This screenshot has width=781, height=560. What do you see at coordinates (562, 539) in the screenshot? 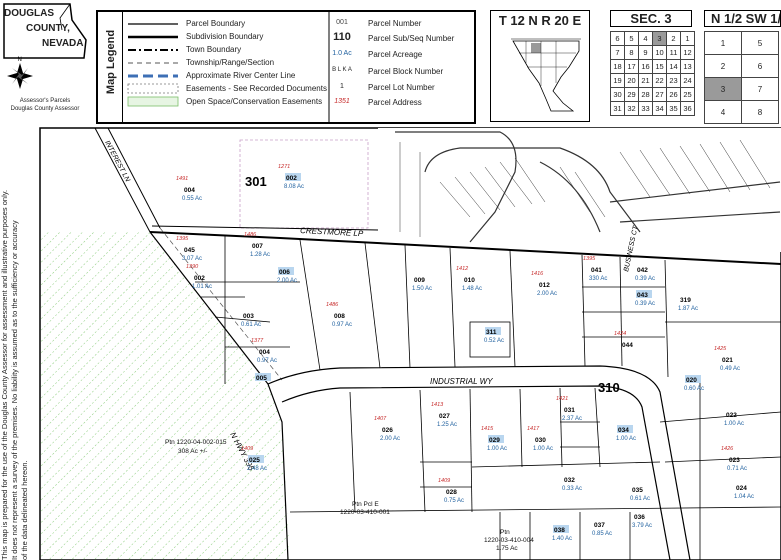
I see `parcel-acreage: 1.40 Ac` at bounding box center [562, 539].